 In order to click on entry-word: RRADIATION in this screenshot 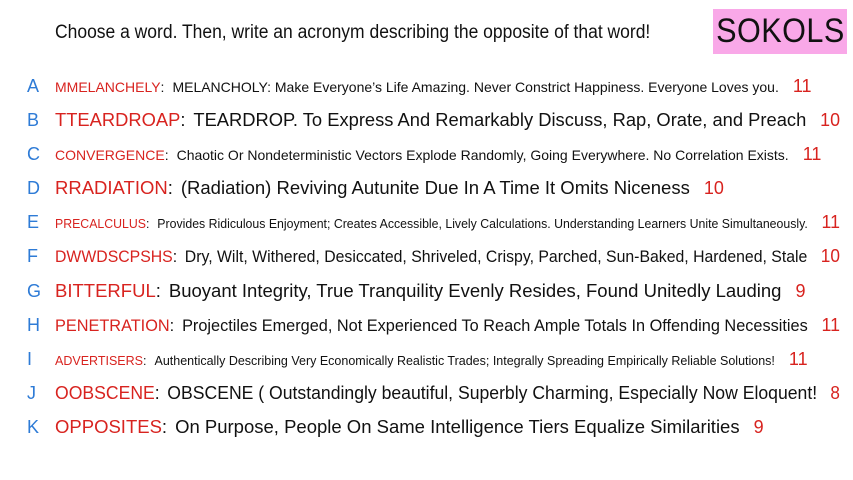, I will do `click(111, 187)`.